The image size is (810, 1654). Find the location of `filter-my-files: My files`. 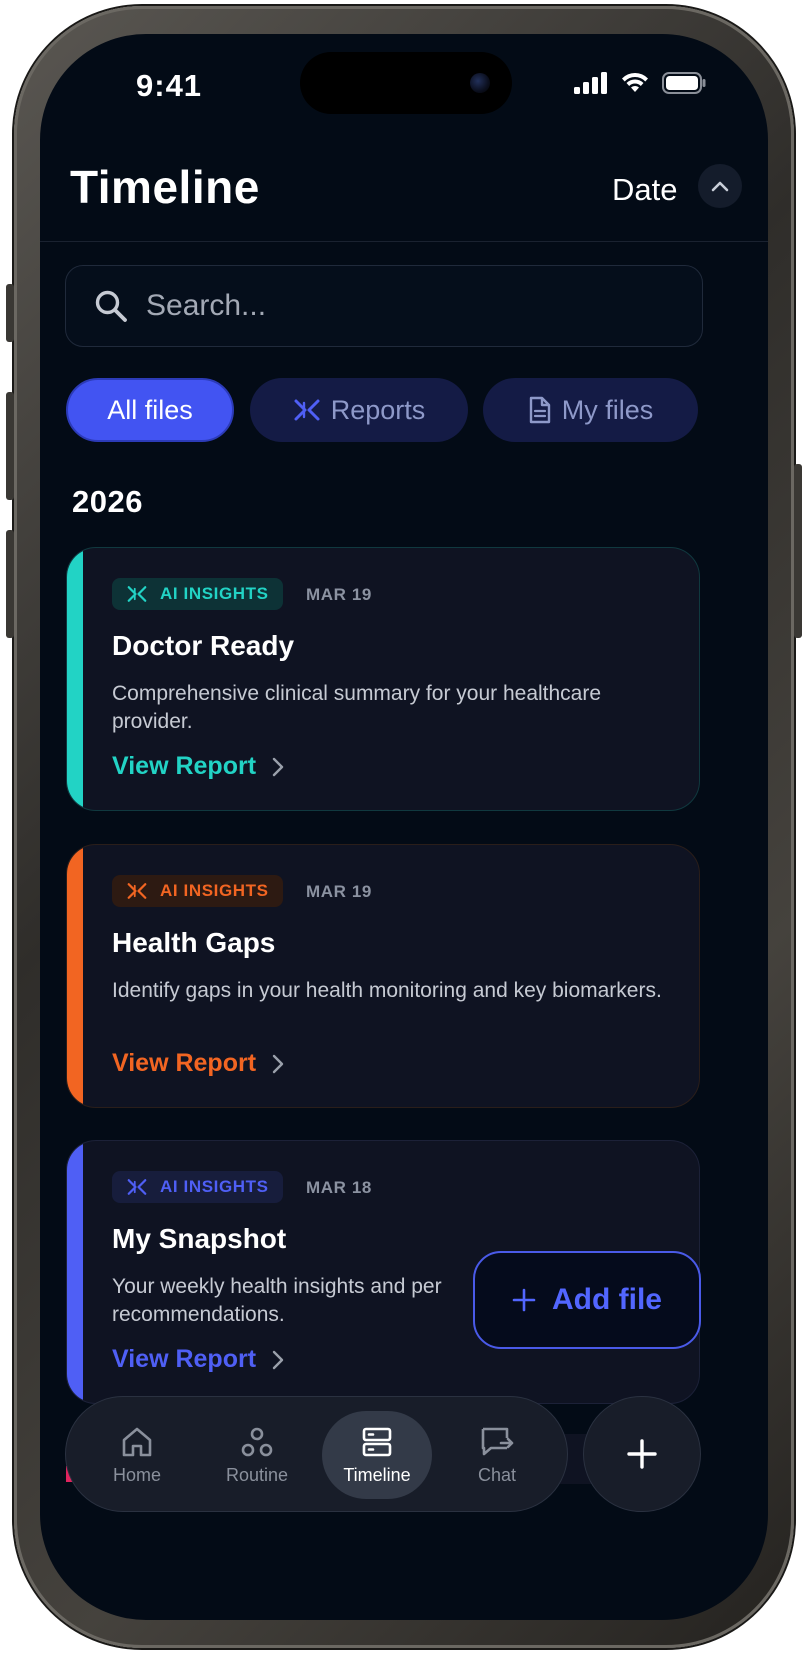

filter-my-files: My files is located at coordinates (590, 410).